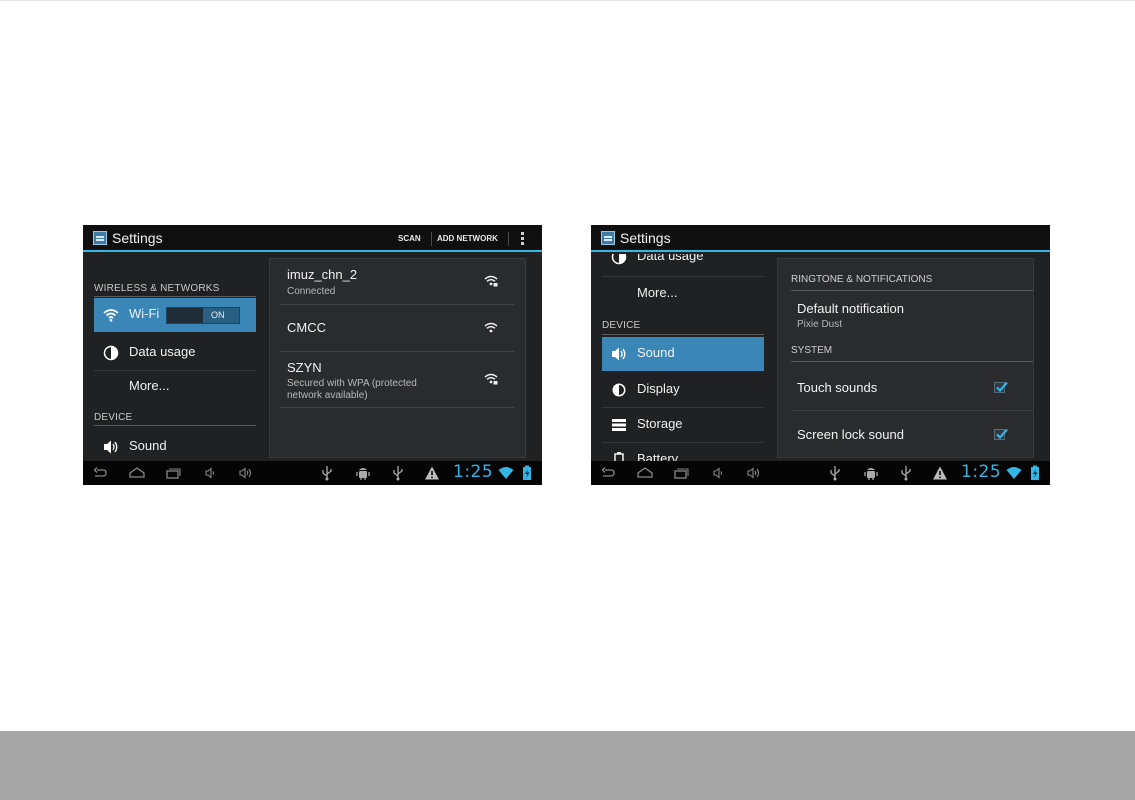  What do you see at coordinates (850, 434) in the screenshot?
I see `screen-lock-sound-label: Screen lock sound` at bounding box center [850, 434].